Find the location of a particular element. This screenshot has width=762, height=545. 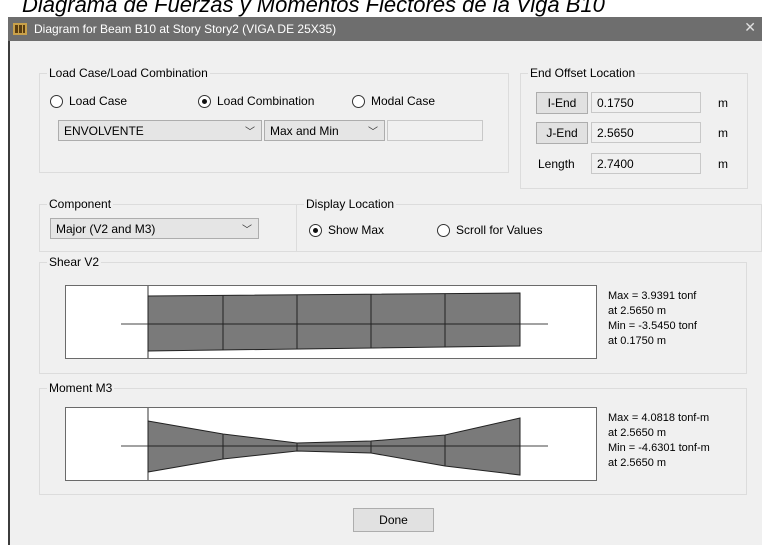

j-end-button-label: J-End is located at coordinates (562, 133).